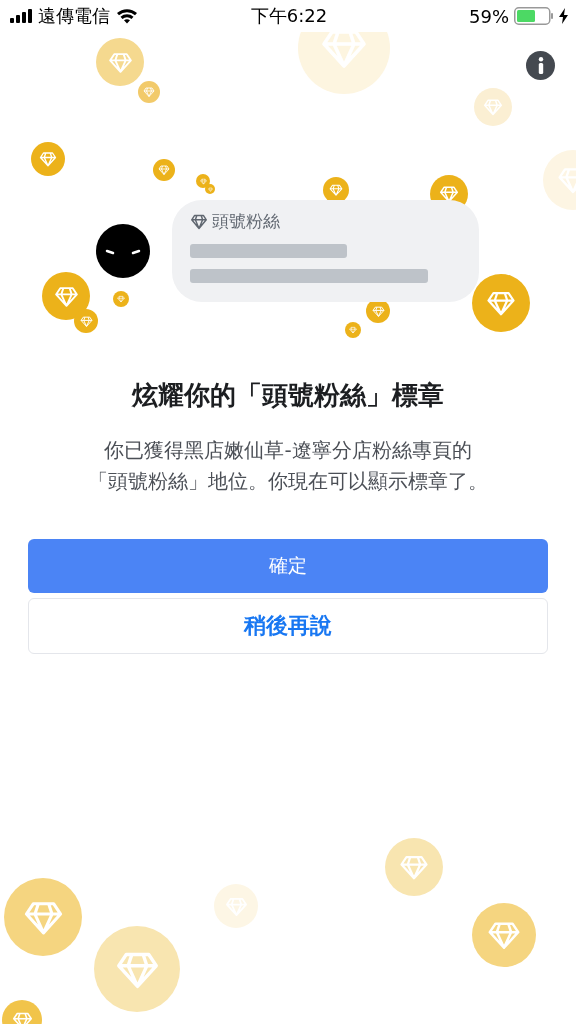 The height and width of the screenshot is (1024, 576). I want to click on dialog-message: 你已獲得黑店嫩仙草-遼寧分店粉絲專頁的 「頭號粉絲」地位。你現在可以顯示標章了。, so click(288, 466).